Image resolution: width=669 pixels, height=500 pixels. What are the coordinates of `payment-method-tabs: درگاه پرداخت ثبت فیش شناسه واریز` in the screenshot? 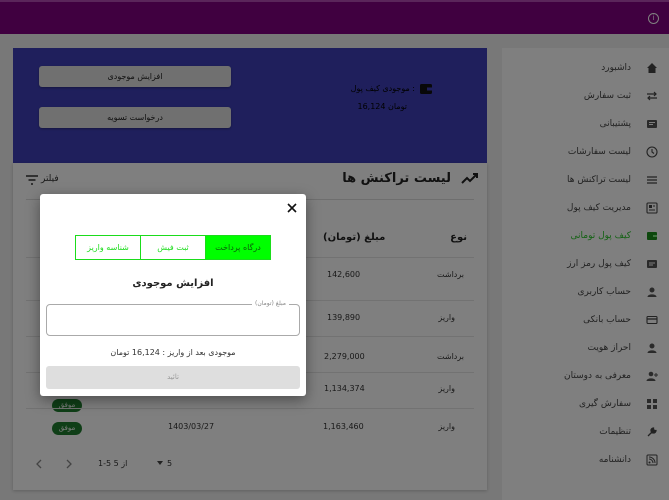 It's located at (173, 247).